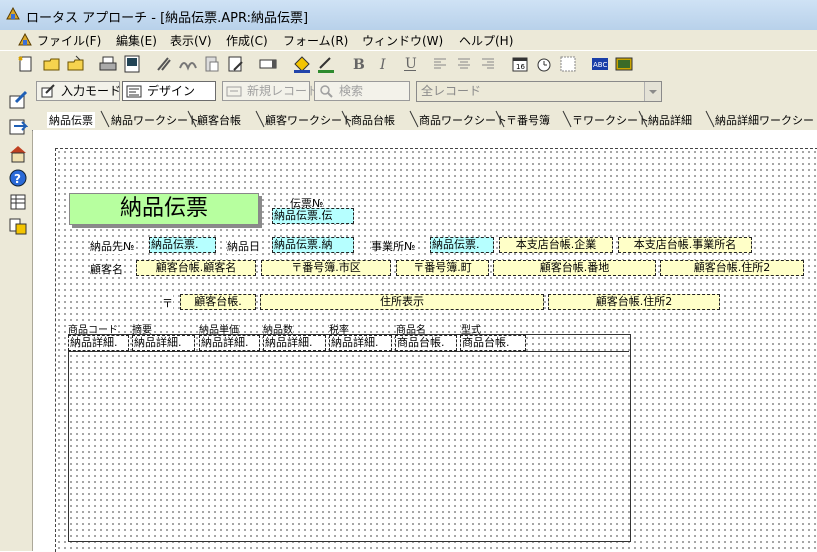 This screenshot has height=552, width=817. Describe the element at coordinates (218, 302) in the screenshot. I see `zip-field: 顧客台帳.` at that location.